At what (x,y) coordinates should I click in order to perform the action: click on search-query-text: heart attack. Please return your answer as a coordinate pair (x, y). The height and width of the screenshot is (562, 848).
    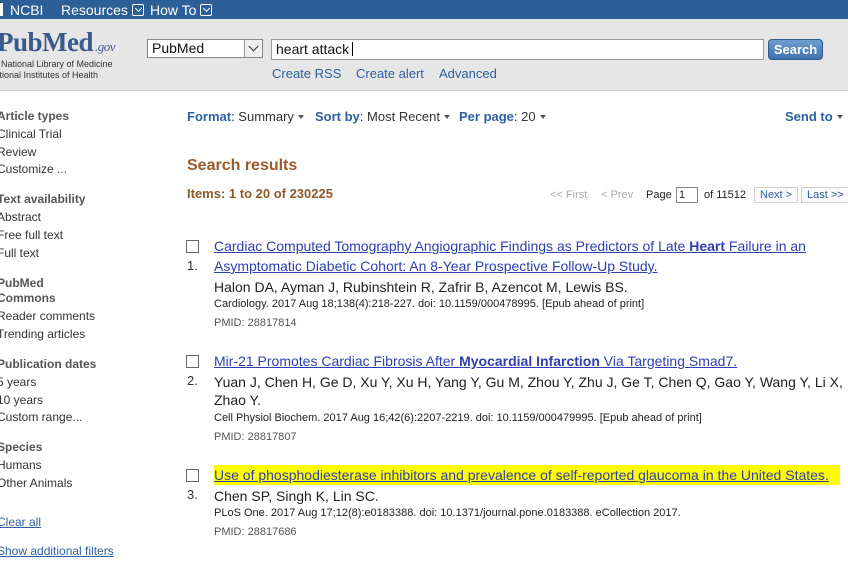
    Looking at the image, I should click on (313, 49).